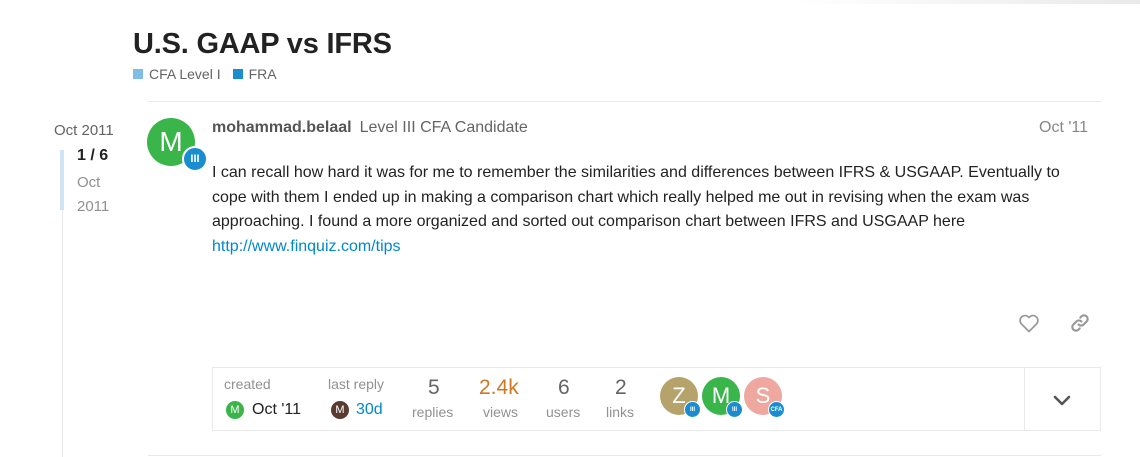  I want to click on created-label: created, so click(247, 384).